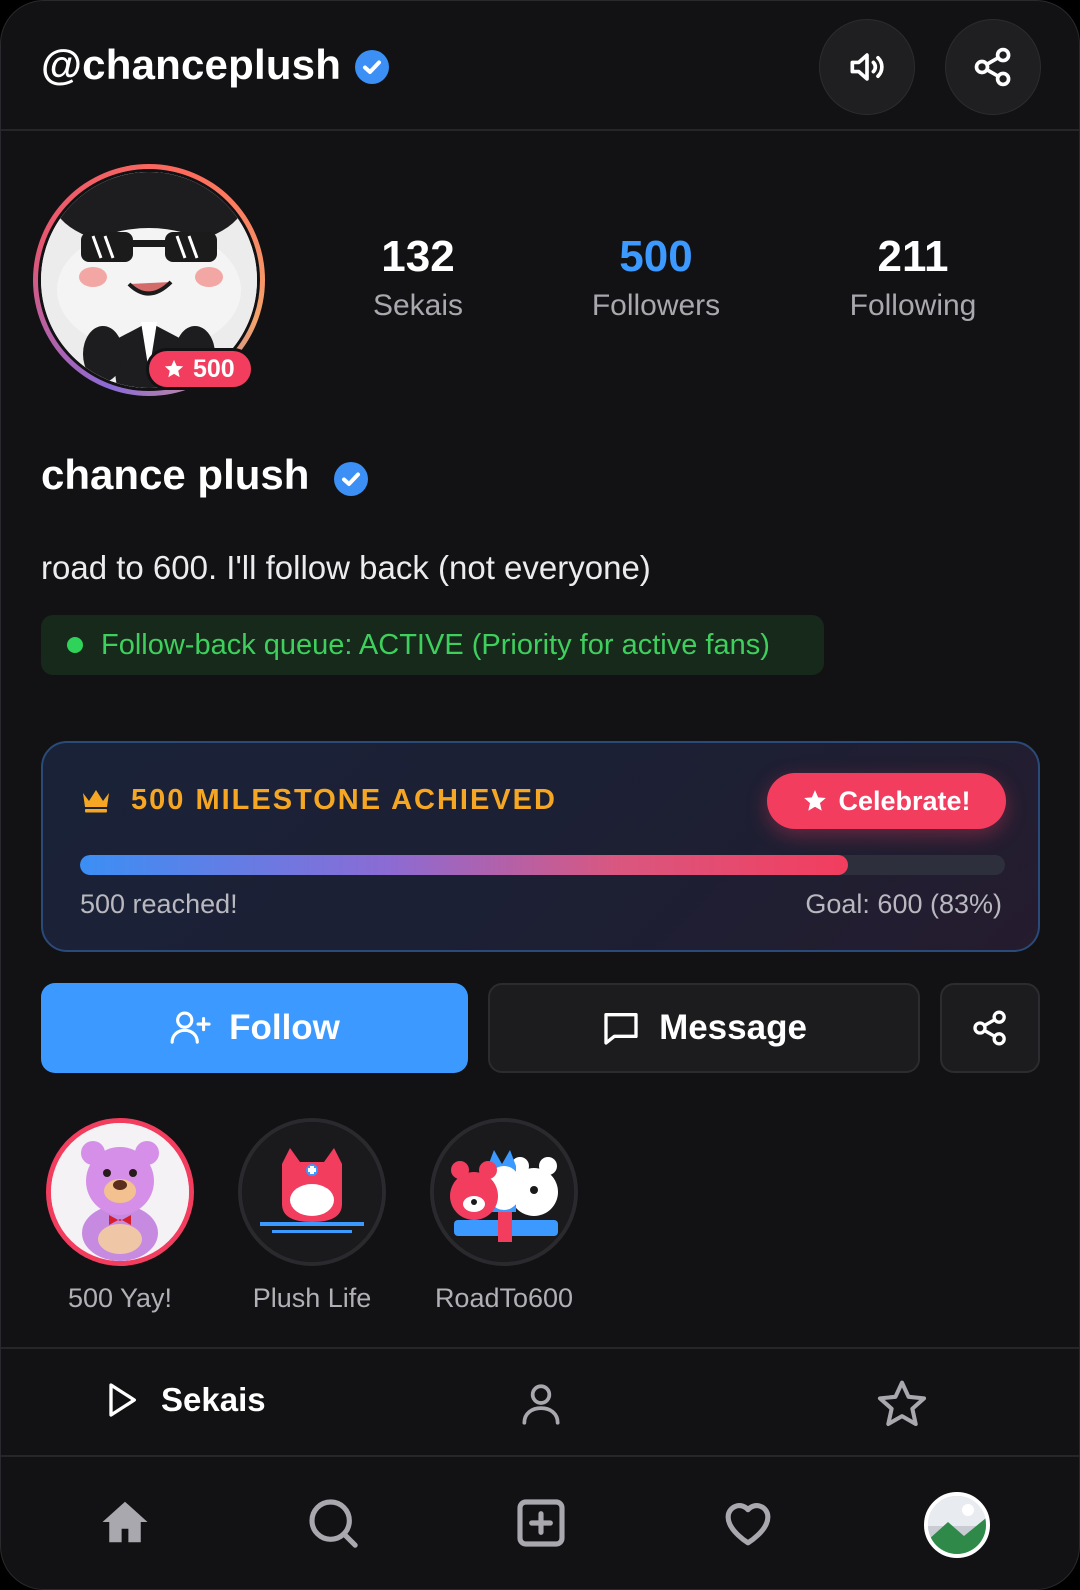 The width and height of the screenshot is (1080, 1590). I want to click on milestone-reached-text: 500 reached!, so click(159, 904).